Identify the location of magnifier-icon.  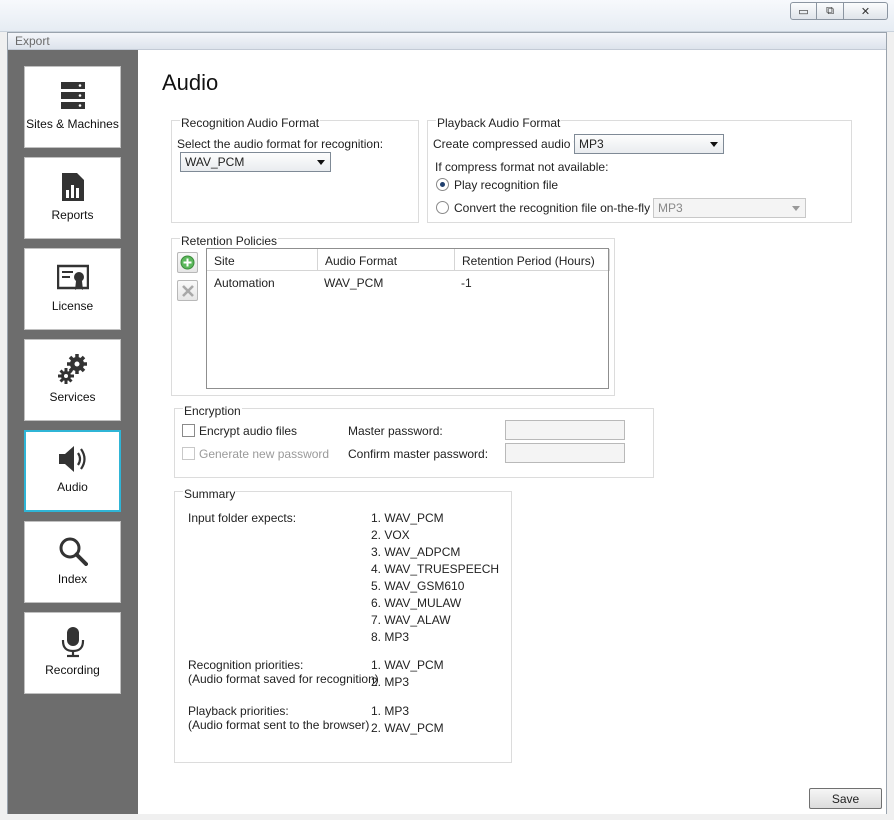
(73, 551).